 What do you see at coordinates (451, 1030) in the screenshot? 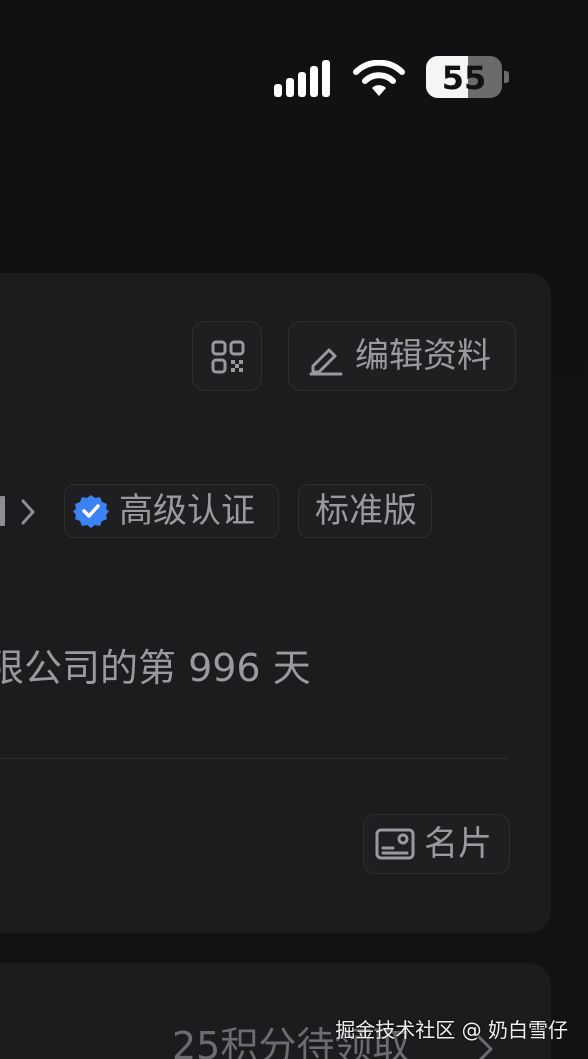
I see `watermark: 掘金技术社区 @ 奶白雪仔` at bounding box center [451, 1030].